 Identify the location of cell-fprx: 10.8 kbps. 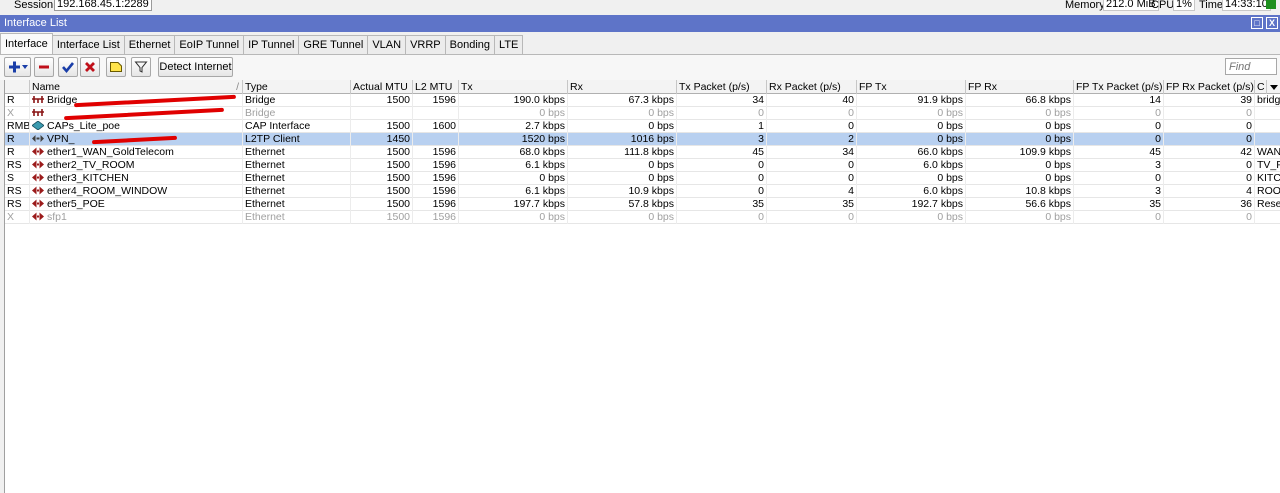
(1020, 191).